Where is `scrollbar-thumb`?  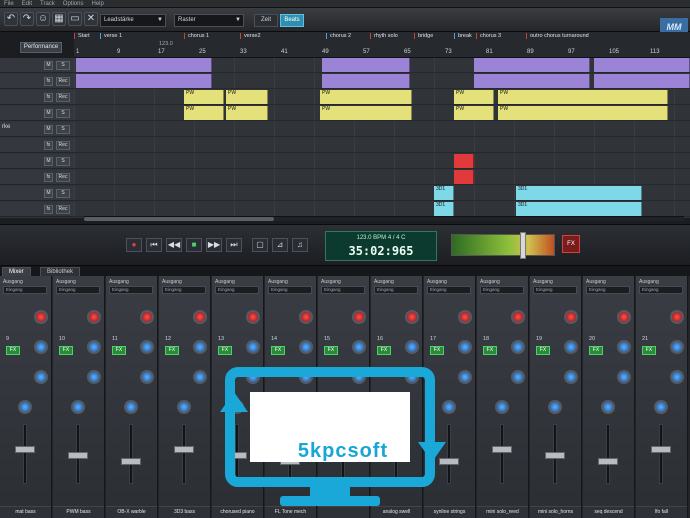 scrollbar-thumb is located at coordinates (179, 219).